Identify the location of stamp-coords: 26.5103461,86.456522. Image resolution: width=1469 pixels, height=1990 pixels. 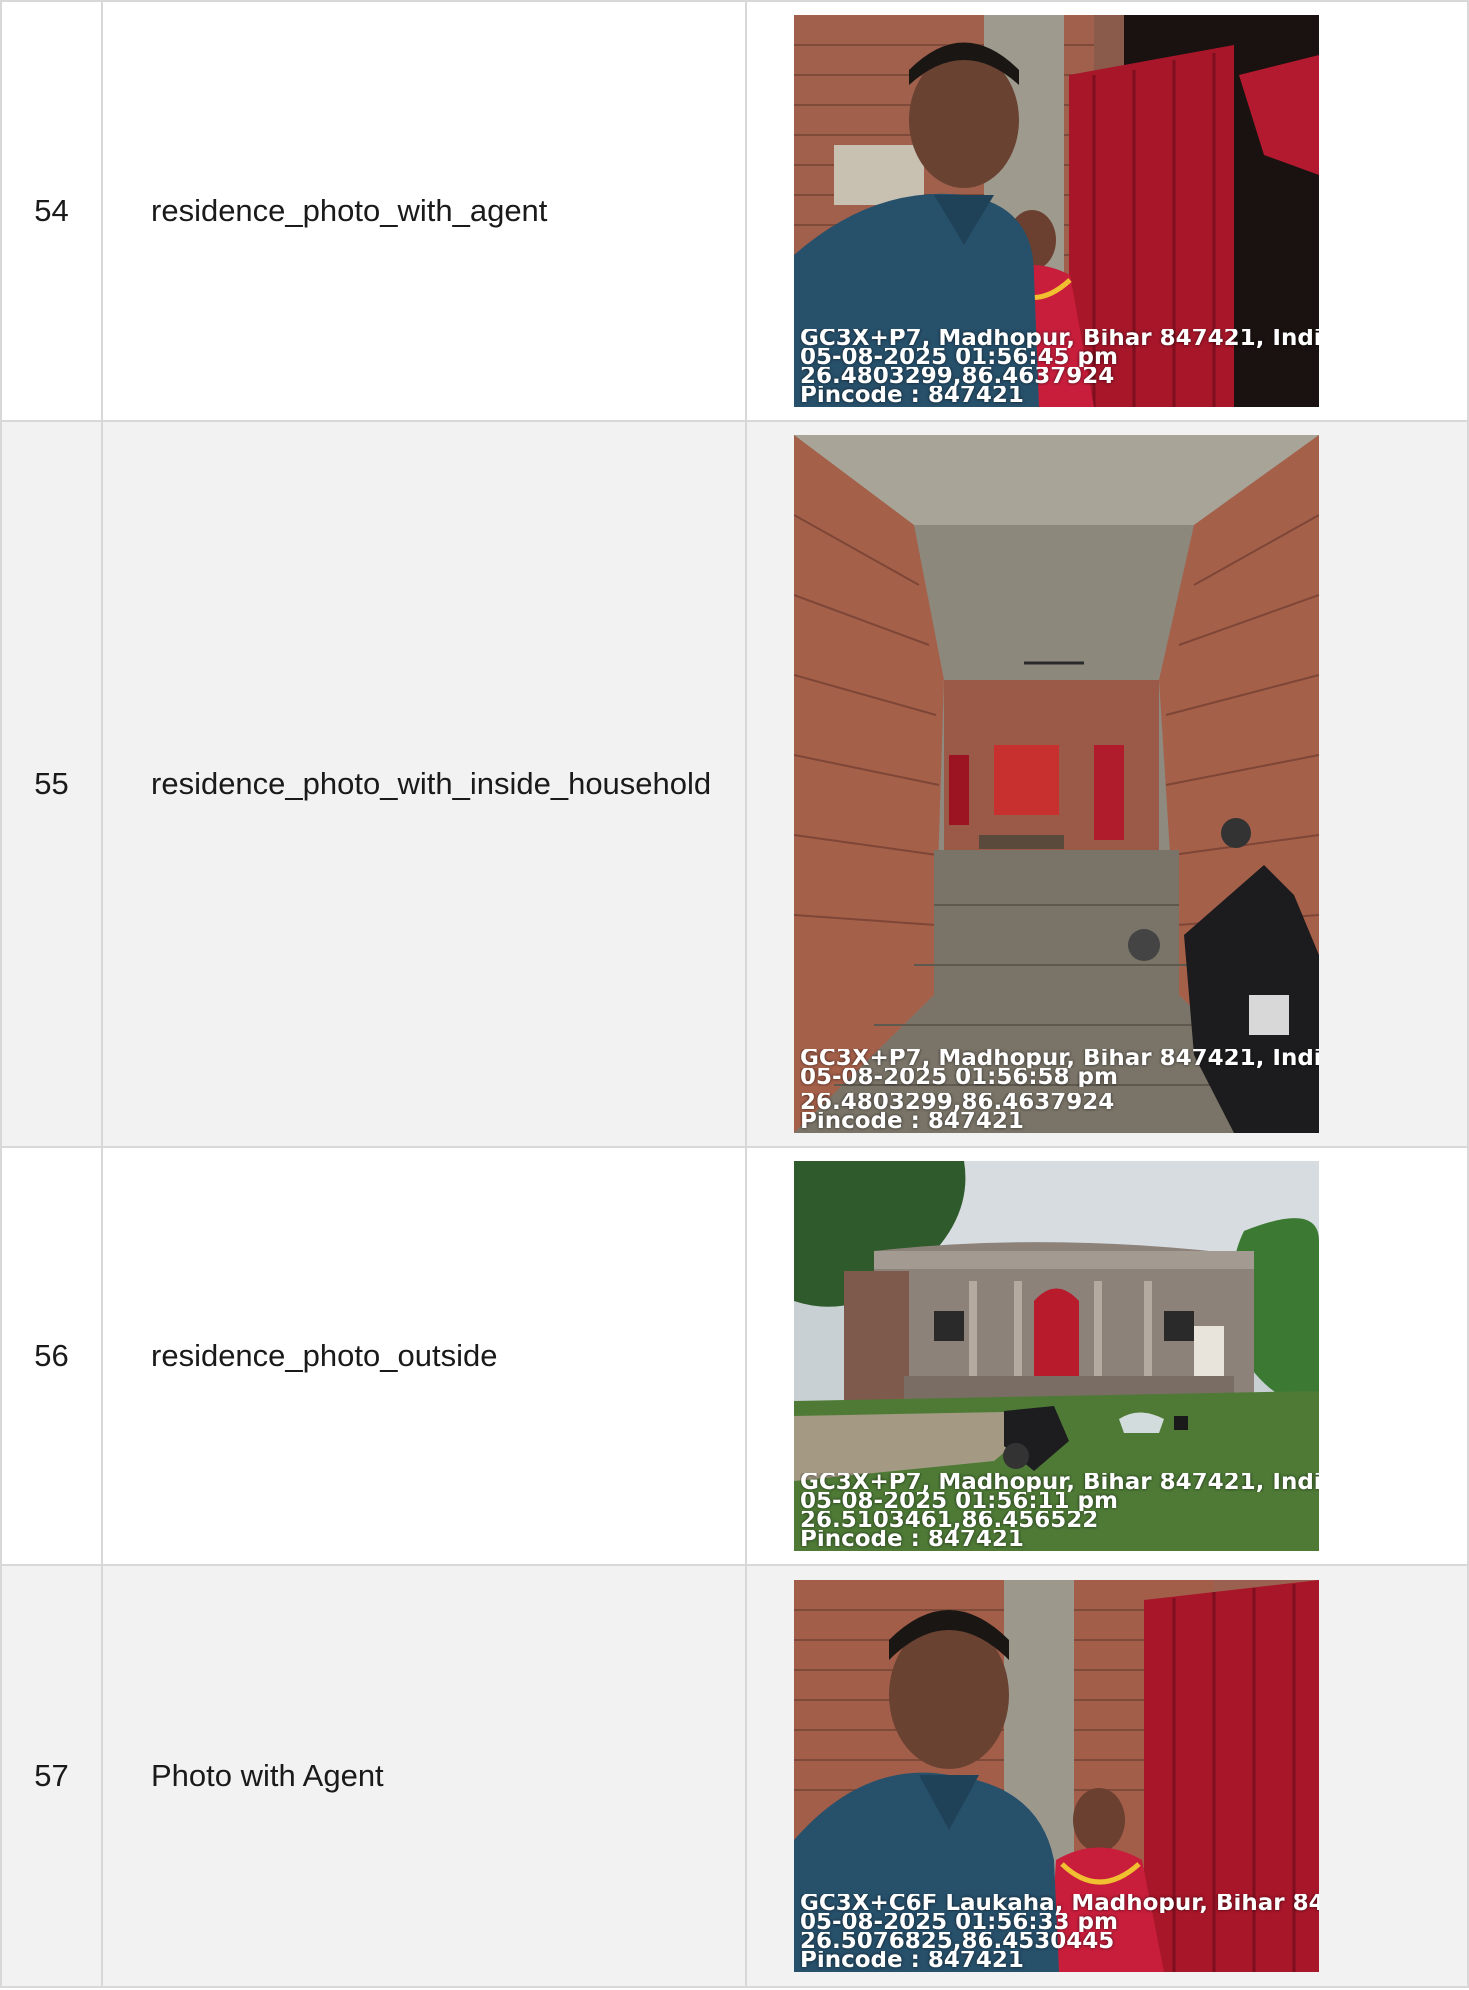
(949, 1520).